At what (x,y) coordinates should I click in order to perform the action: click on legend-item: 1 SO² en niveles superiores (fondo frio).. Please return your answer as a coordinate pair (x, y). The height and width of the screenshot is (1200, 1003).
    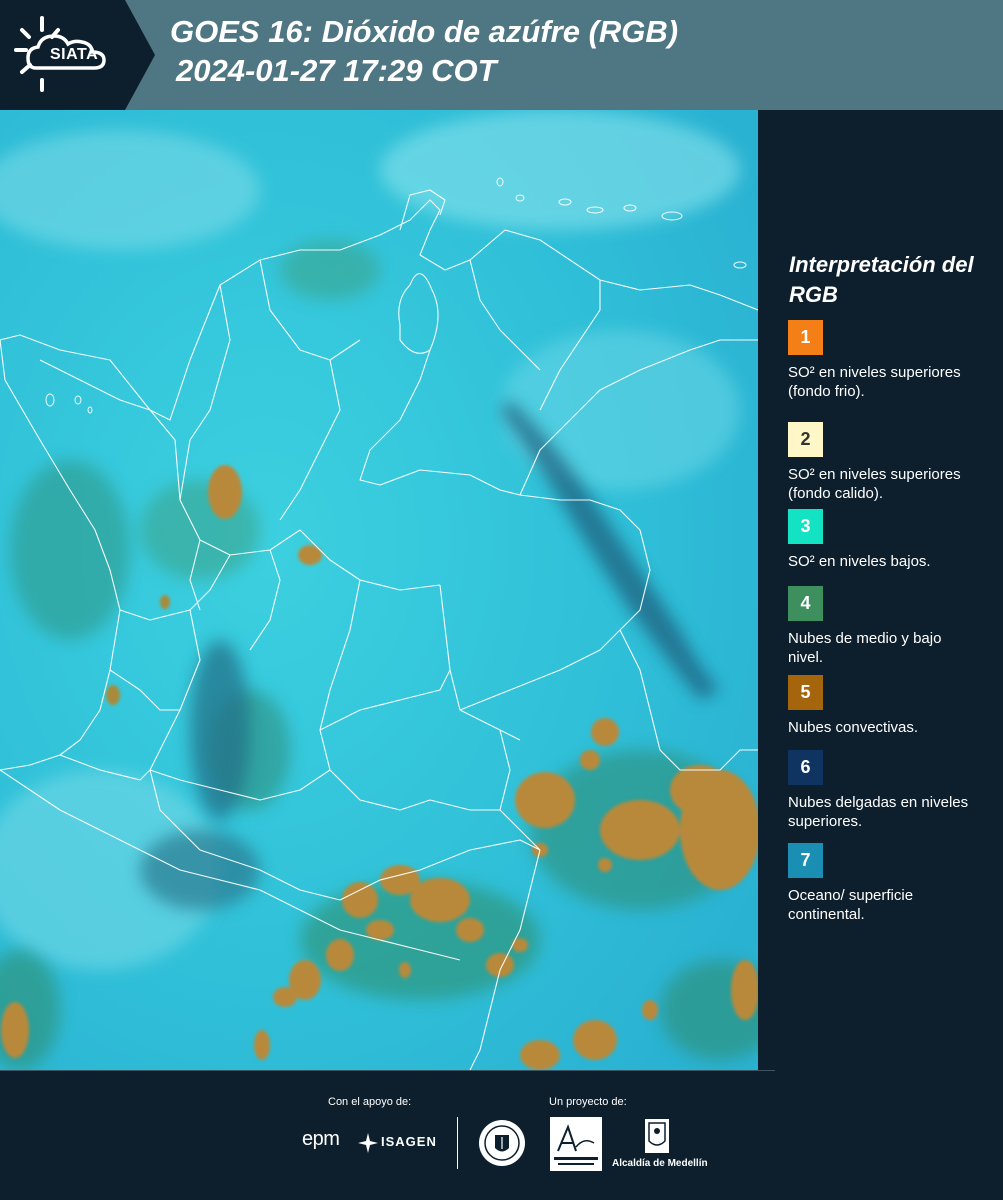
    Looking at the image, I should click on (883, 360).